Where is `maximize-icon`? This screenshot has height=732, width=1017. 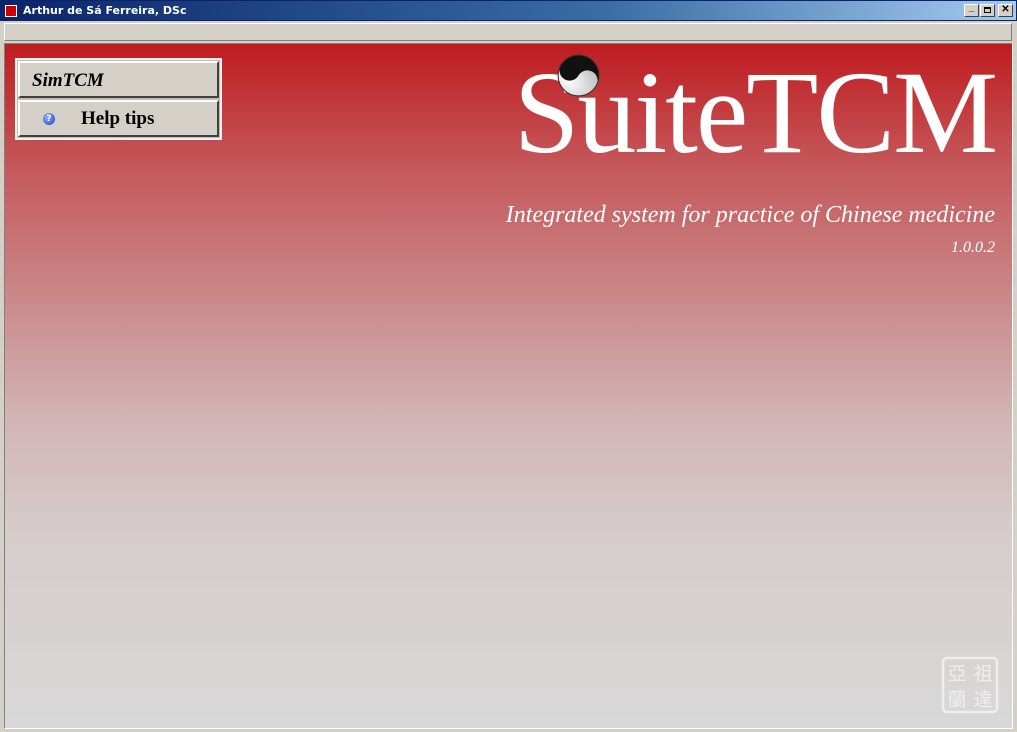 maximize-icon is located at coordinates (987, 10).